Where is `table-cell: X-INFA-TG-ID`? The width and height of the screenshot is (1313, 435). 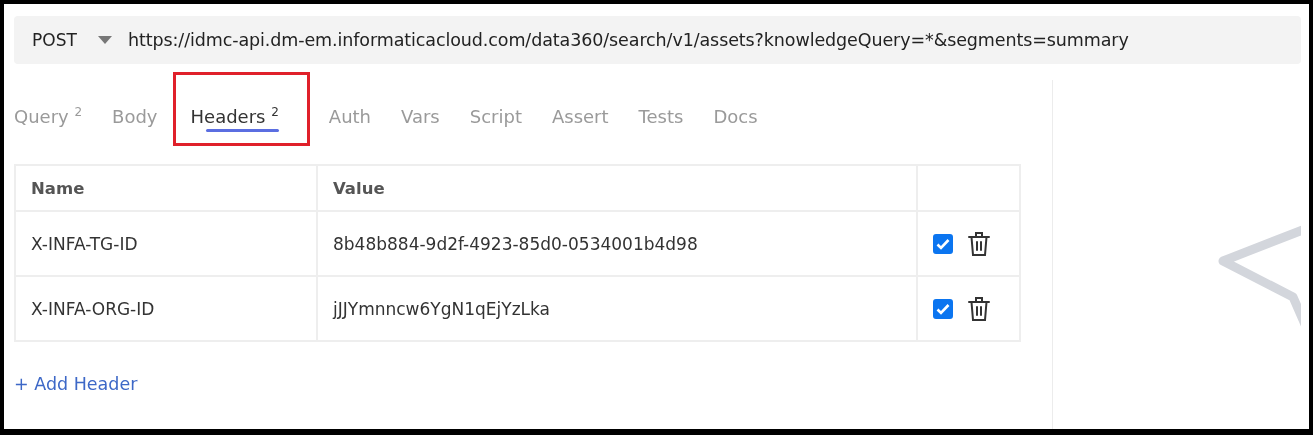 table-cell: X-INFA-TG-ID is located at coordinates (166, 243).